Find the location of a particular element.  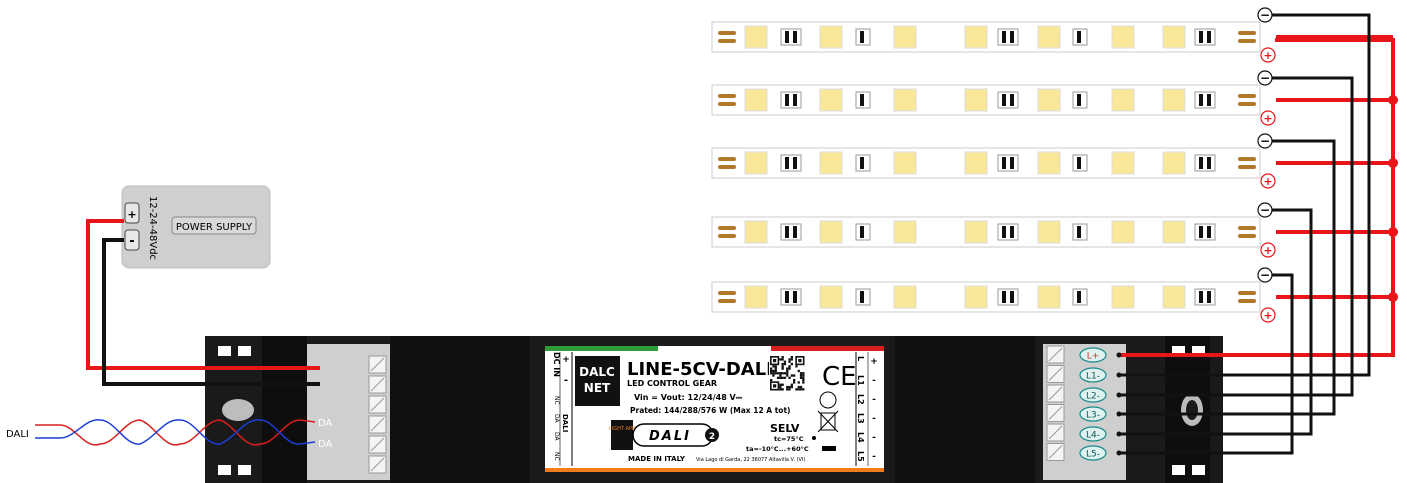

output-pin-name: L3 is located at coordinates (860, 418).